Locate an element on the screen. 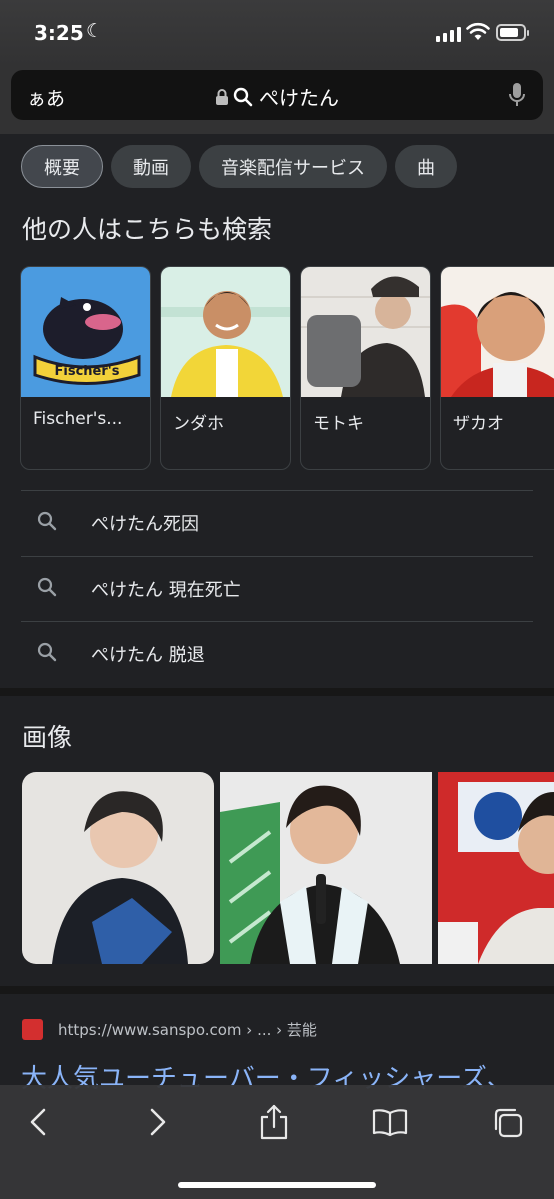  chip-songs: 曲 is located at coordinates (426, 166).